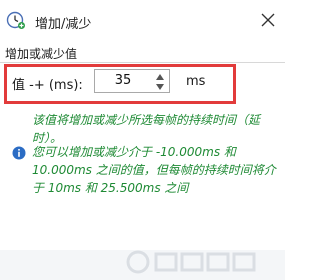 The height and width of the screenshot is (280, 320). Describe the element at coordinates (191, 262) in the screenshot. I see `watermark-logo` at that location.